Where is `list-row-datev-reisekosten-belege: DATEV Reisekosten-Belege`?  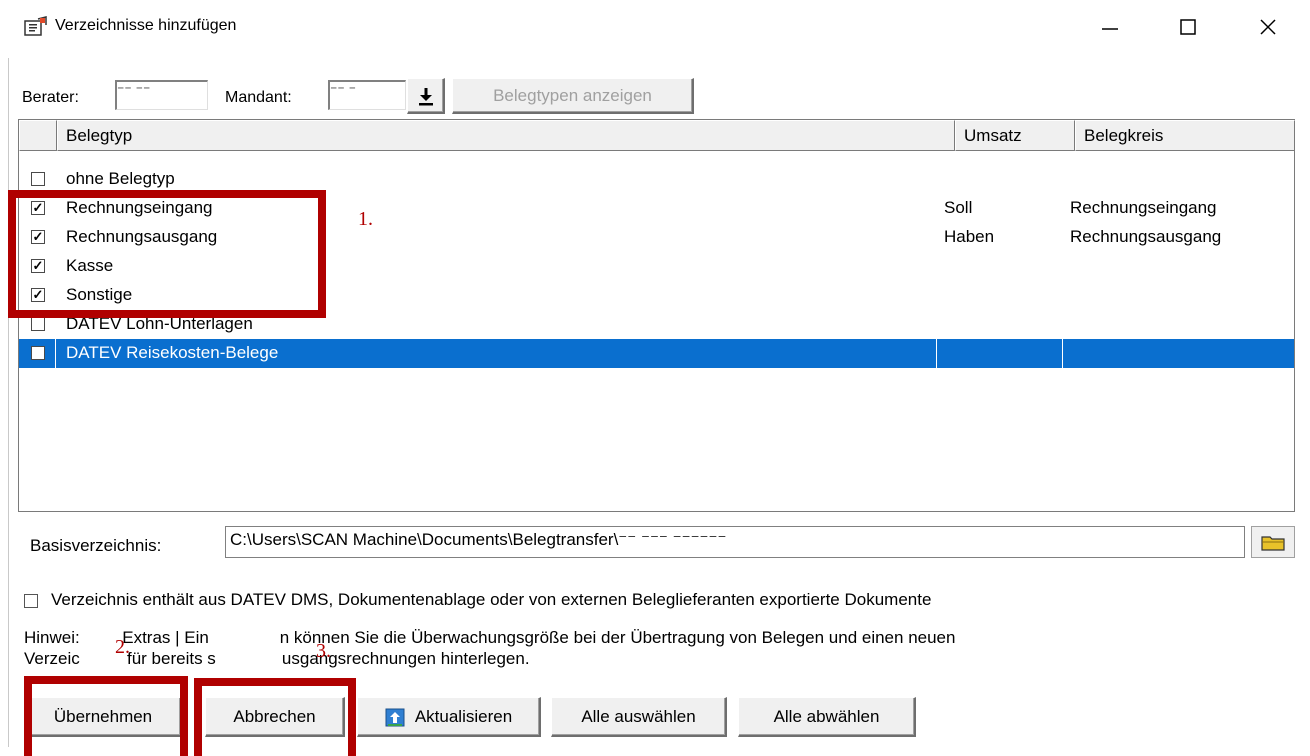
list-row-datev-reisekosten-belege: DATEV Reisekosten-Belege is located at coordinates (656, 353).